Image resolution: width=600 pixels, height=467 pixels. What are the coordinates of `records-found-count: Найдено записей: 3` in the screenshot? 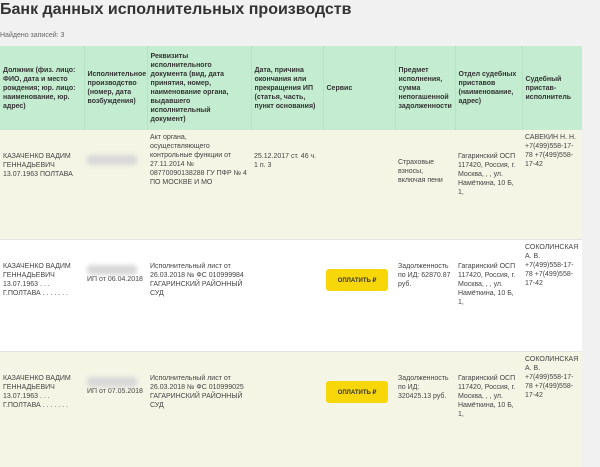 It's located at (32, 35).